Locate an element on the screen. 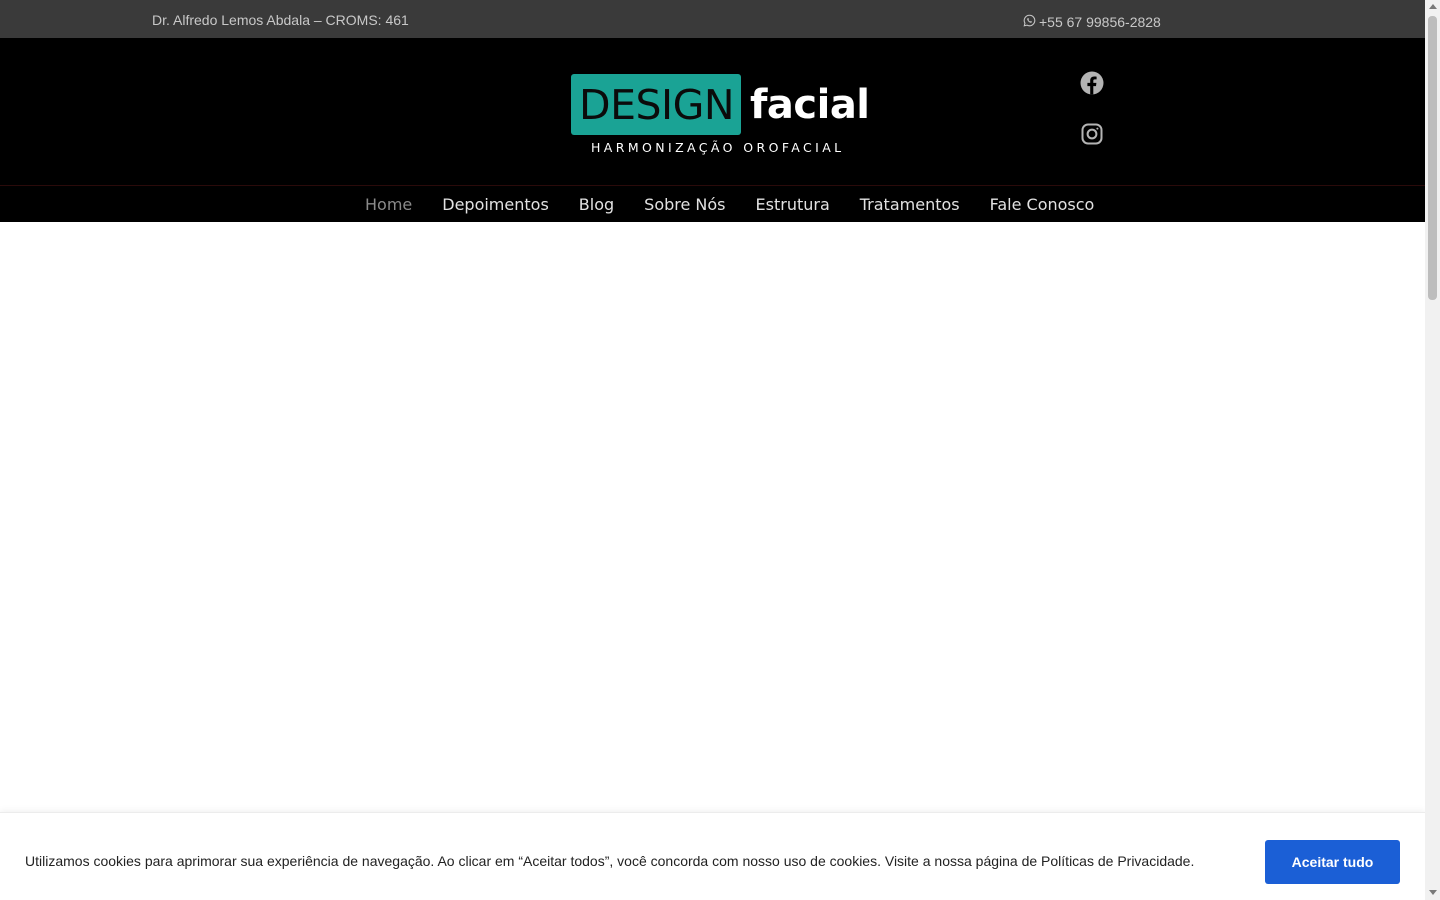 Image resolution: width=1440 pixels, height=900 pixels. logo-word-facial: facial is located at coordinates (810, 105).